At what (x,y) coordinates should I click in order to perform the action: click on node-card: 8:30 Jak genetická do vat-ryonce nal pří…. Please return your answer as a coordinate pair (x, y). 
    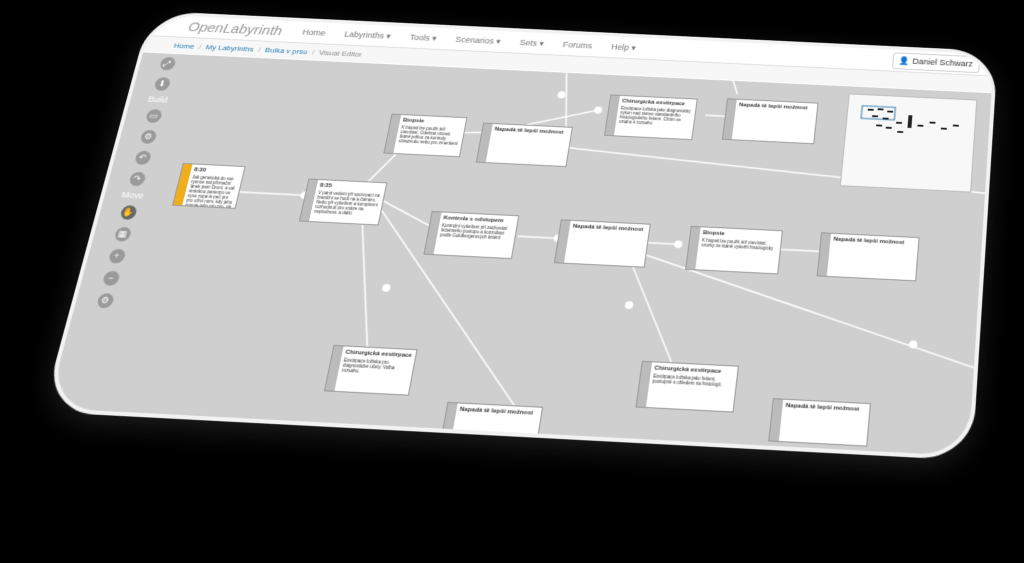
    Looking at the image, I should click on (209, 186).